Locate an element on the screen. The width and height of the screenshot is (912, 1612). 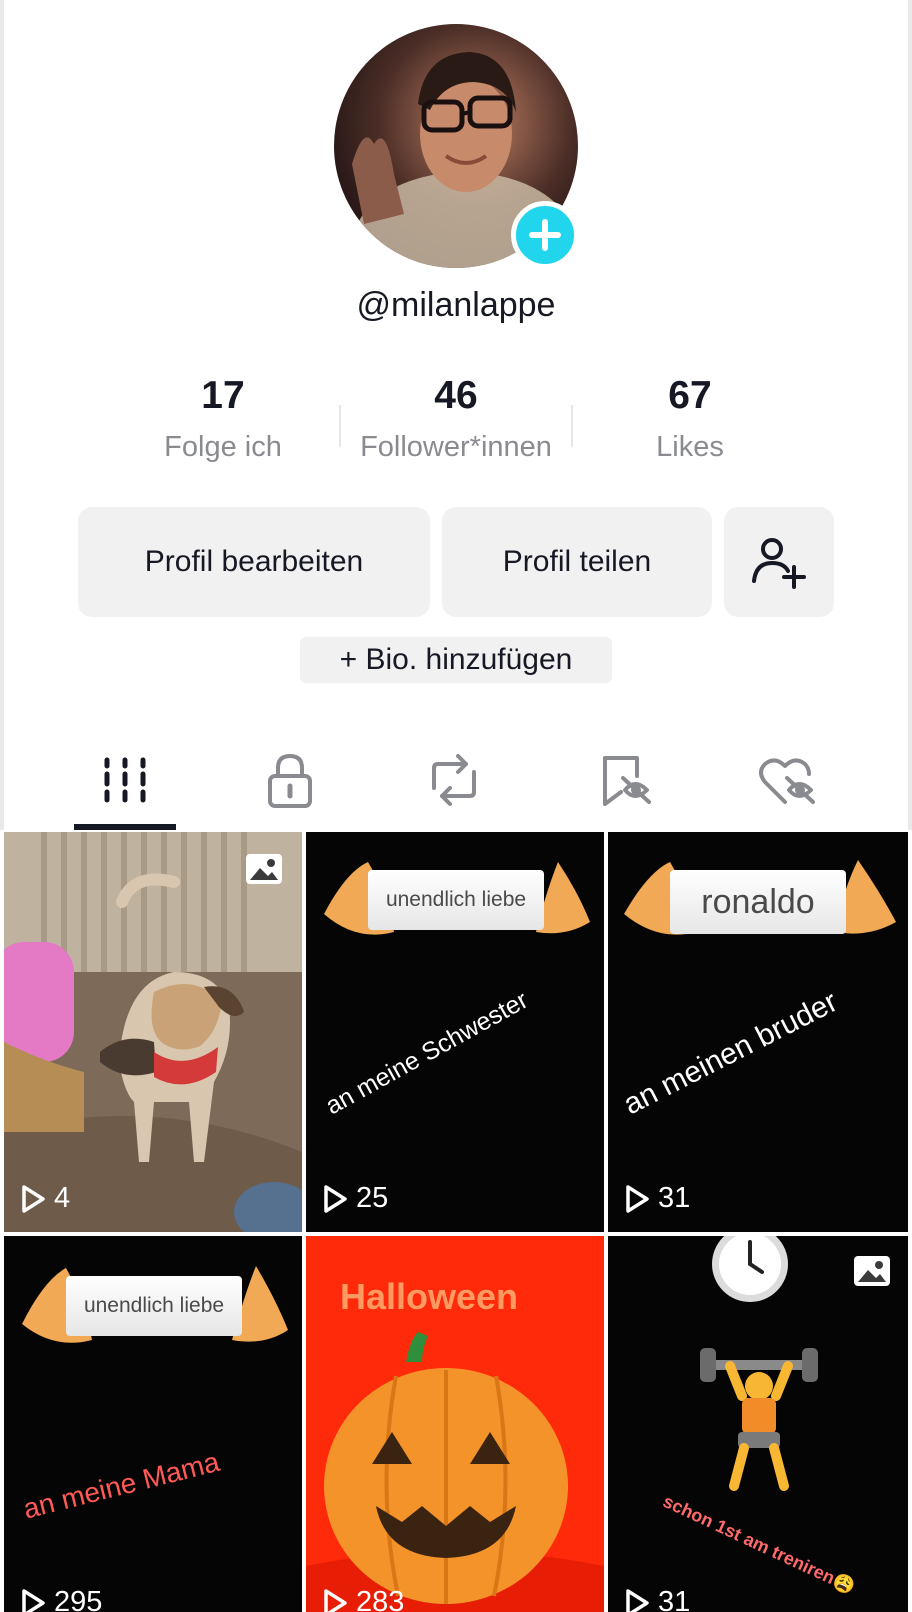
likes-count: 67 is located at coordinates (690, 395).